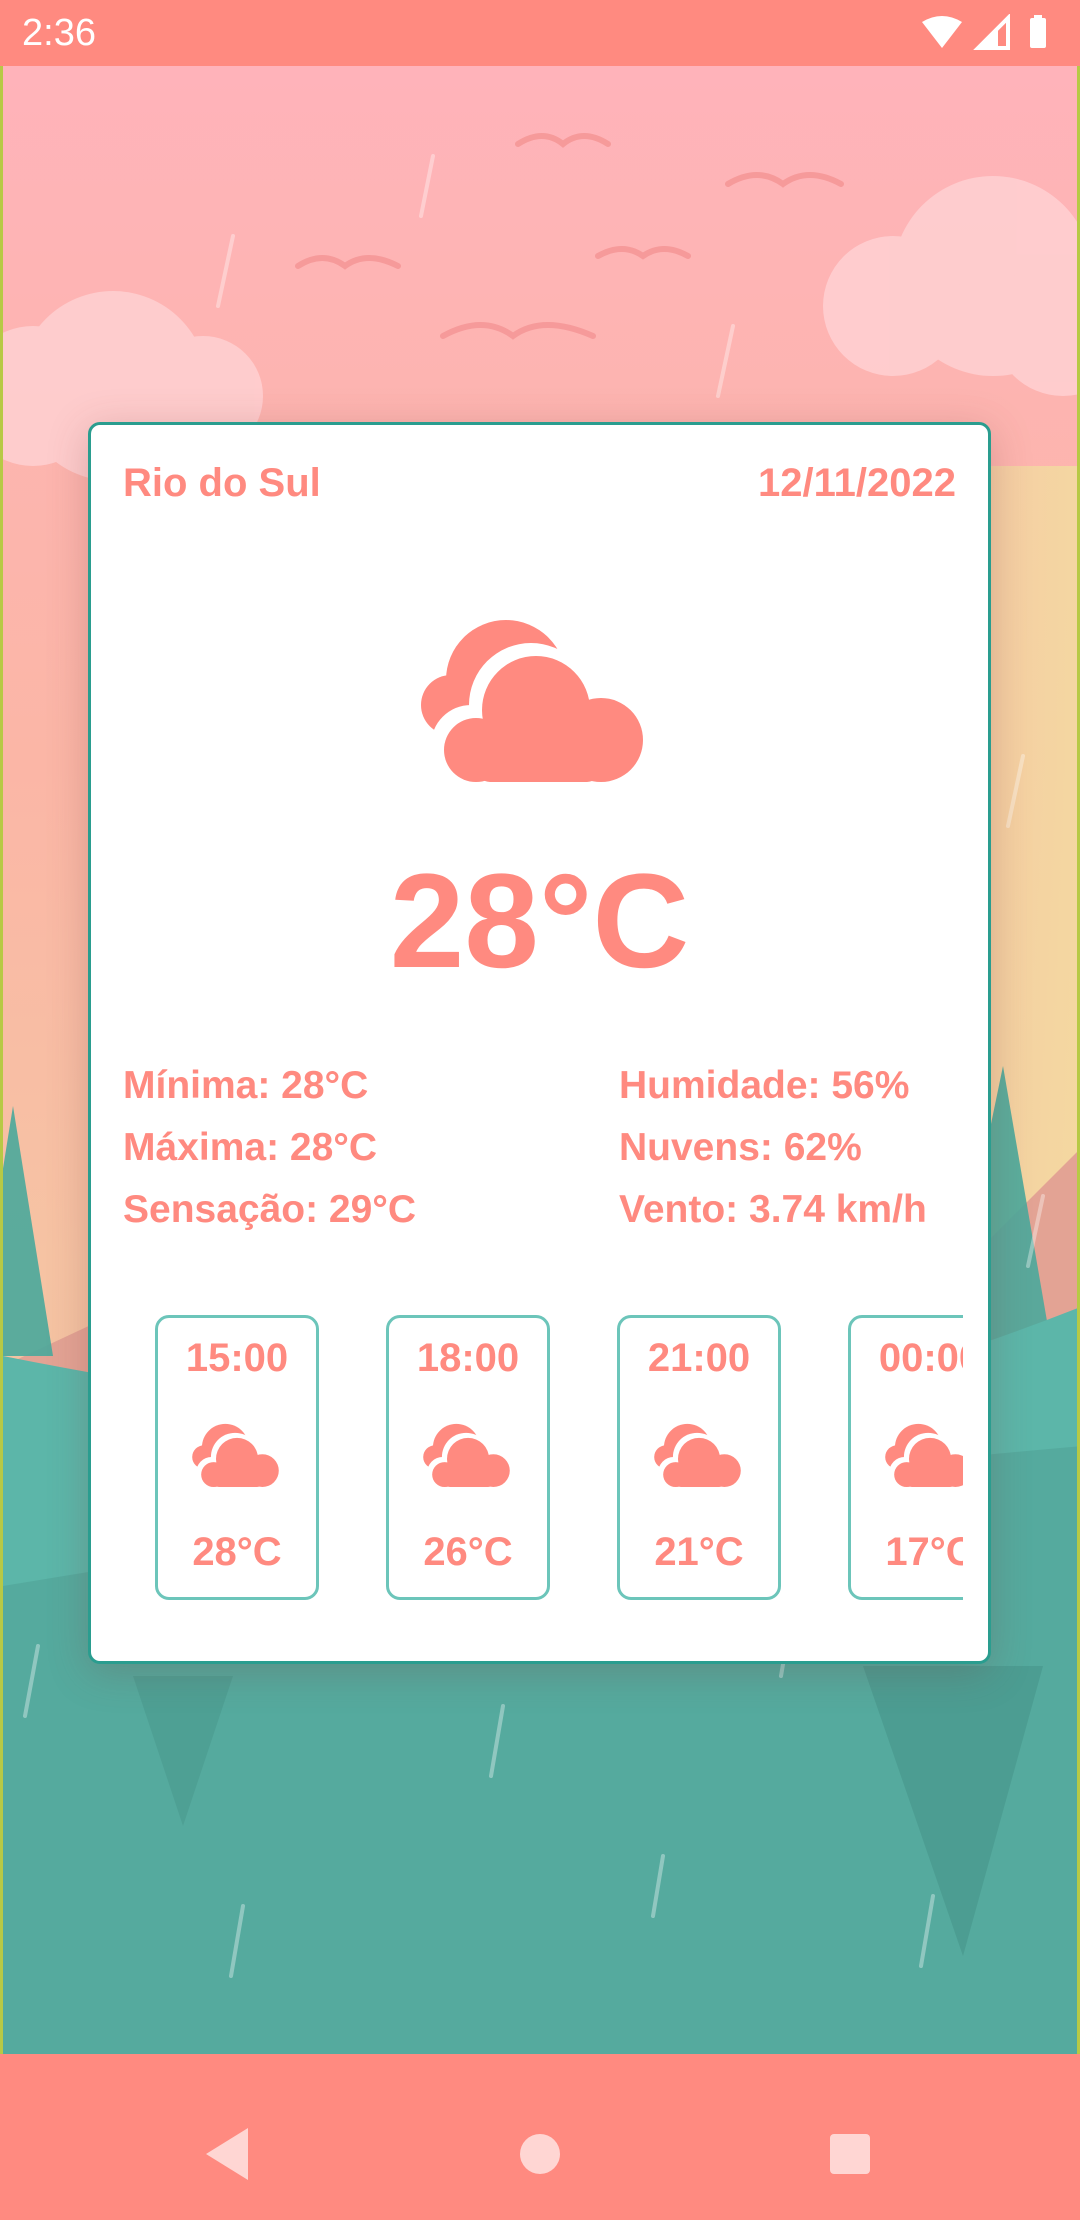 This screenshot has height=2220, width=1080. I want to click on recents-icon, so click(850, 2154).